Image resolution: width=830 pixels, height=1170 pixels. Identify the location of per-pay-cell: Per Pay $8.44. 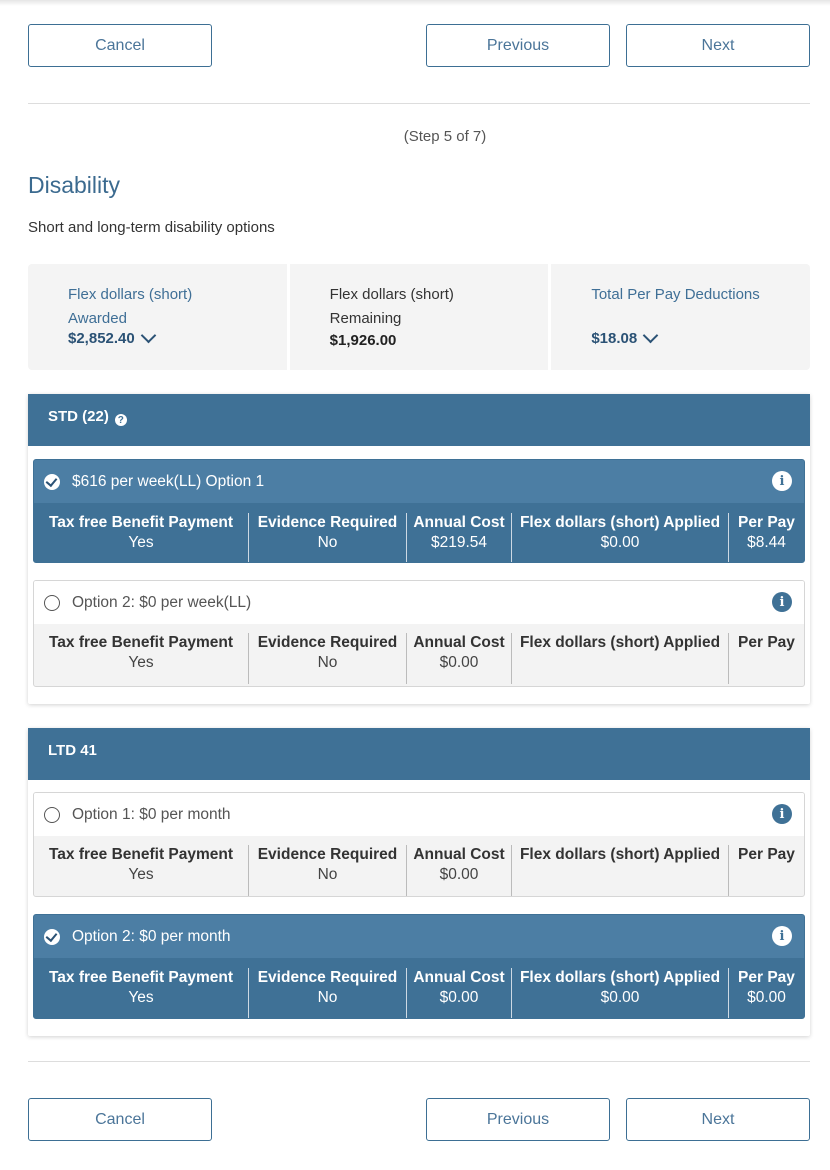
(766, 537).